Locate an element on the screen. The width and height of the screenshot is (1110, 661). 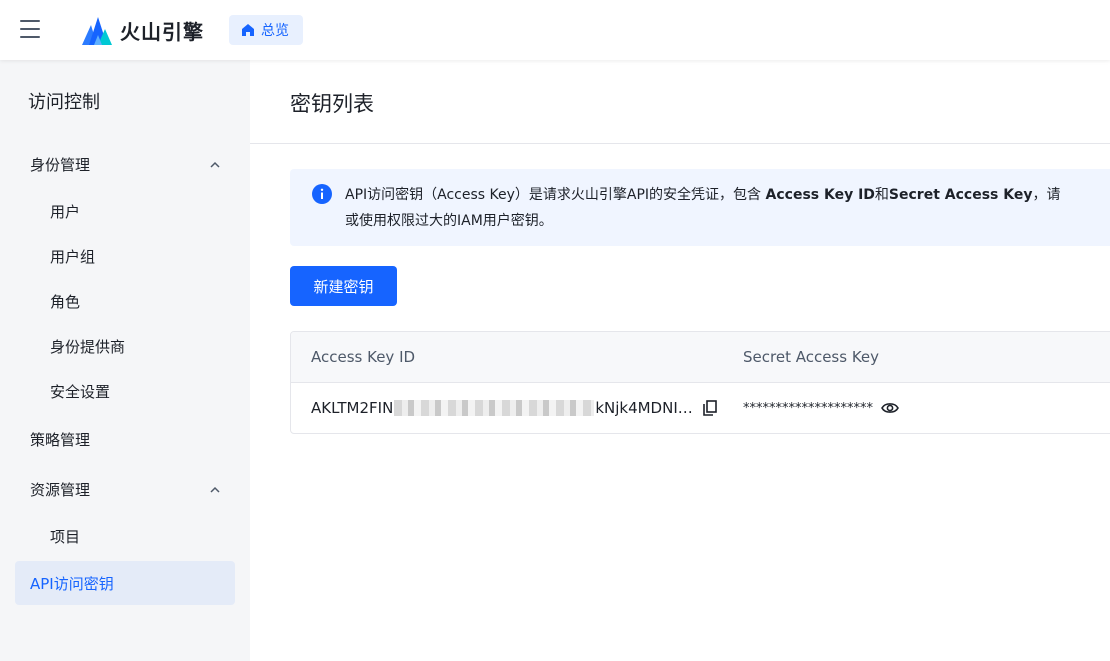
nav-group-identity: 身份管理 is located at coordinates (125, 164).